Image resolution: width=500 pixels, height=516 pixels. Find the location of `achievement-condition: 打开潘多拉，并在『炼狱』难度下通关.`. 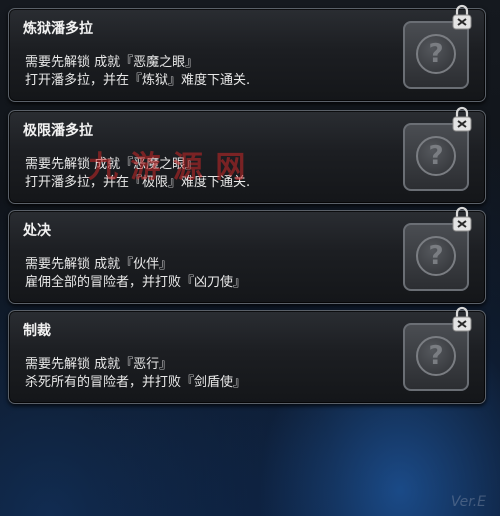

achievement-condition: 打开潘多拉，并在『炼狱』难度下通关. is located at coordinates (138, 80).